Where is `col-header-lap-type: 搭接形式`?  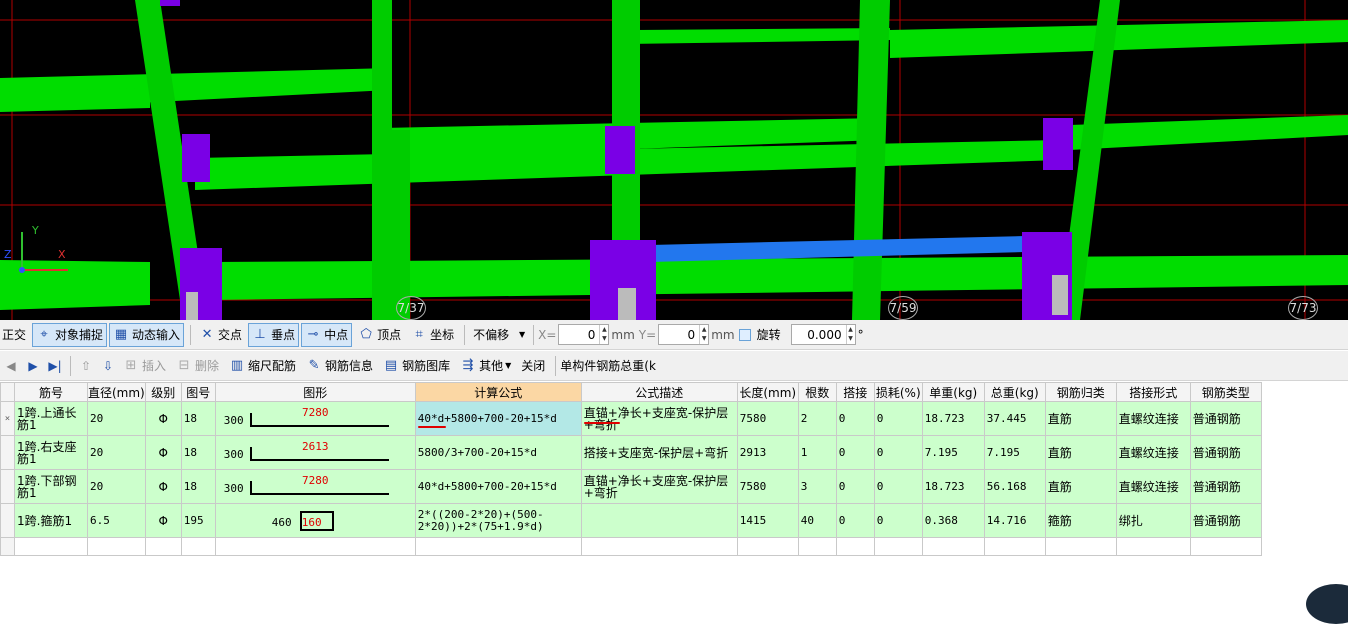
col-header-lap-type: 搭接形式 is located at coordinates (1153, 392).